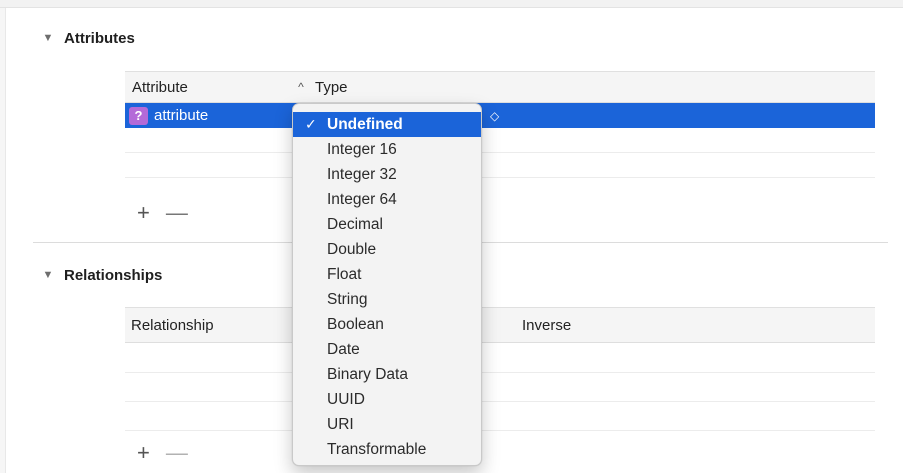 The width and height of the screenshot is (903, 473). Describe the element at coordinates (331, 87) in the screenshot. I see `column-header-type-label: Type` at that location.